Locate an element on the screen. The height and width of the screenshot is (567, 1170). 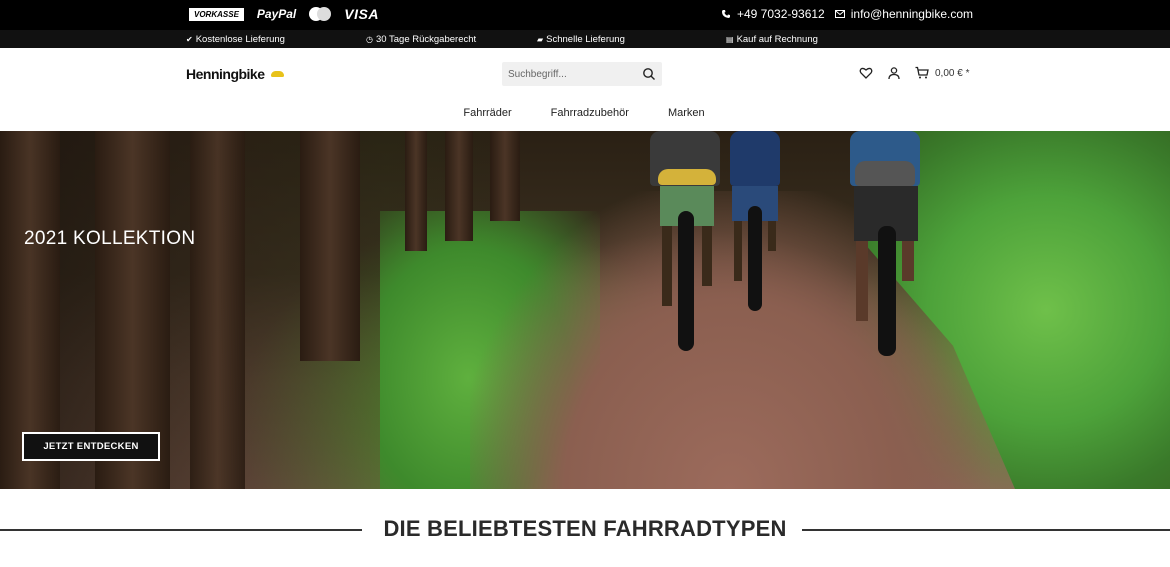
heart-icon is located at coordinates (866, 73).